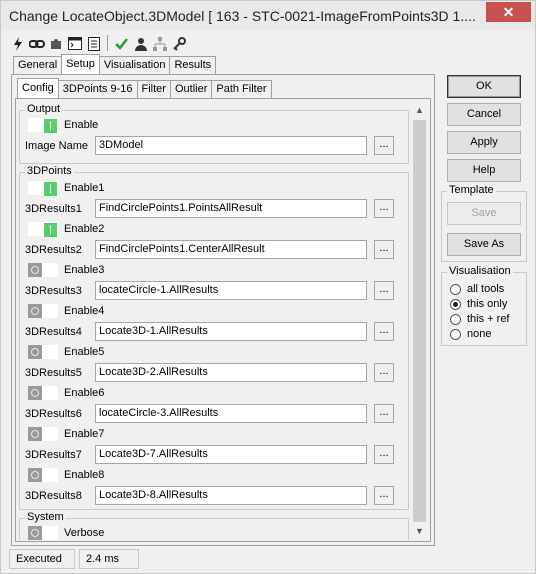 The image size is (536, 574). What do you see at coordinates (53, 455) in the screenshot?
I see `3dresults7-label: 3DResults7` at bounding box center [53, 455].